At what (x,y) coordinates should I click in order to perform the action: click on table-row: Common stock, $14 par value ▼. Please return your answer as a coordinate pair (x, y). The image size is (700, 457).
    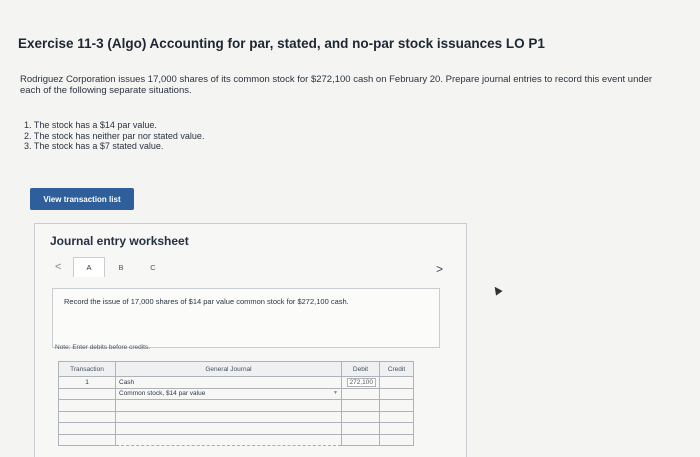
    Looking at the image, I should click on (236, 393).